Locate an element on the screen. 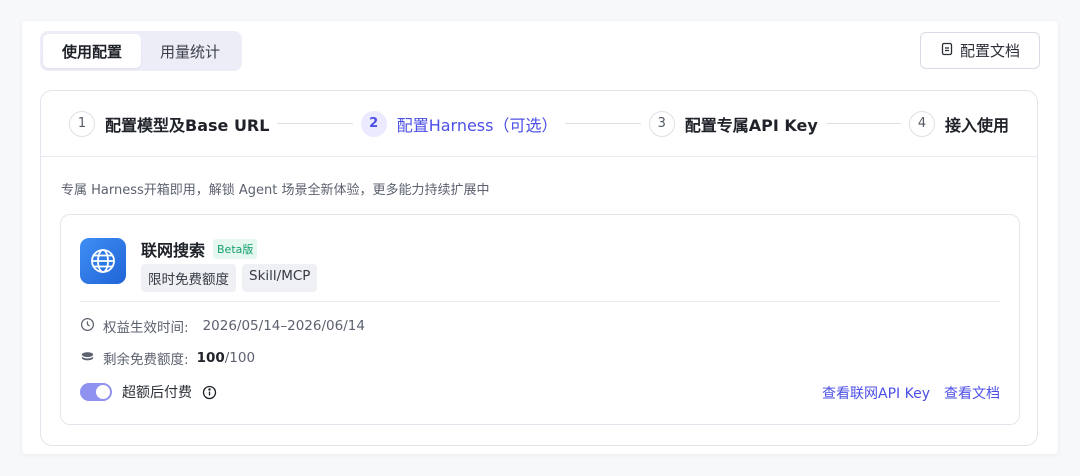  harness-intro: 专属 Harness开箱即用，解锁 Agent 场景全新体验，更多能力持续扩展中 is located at coordinates (275, 190).